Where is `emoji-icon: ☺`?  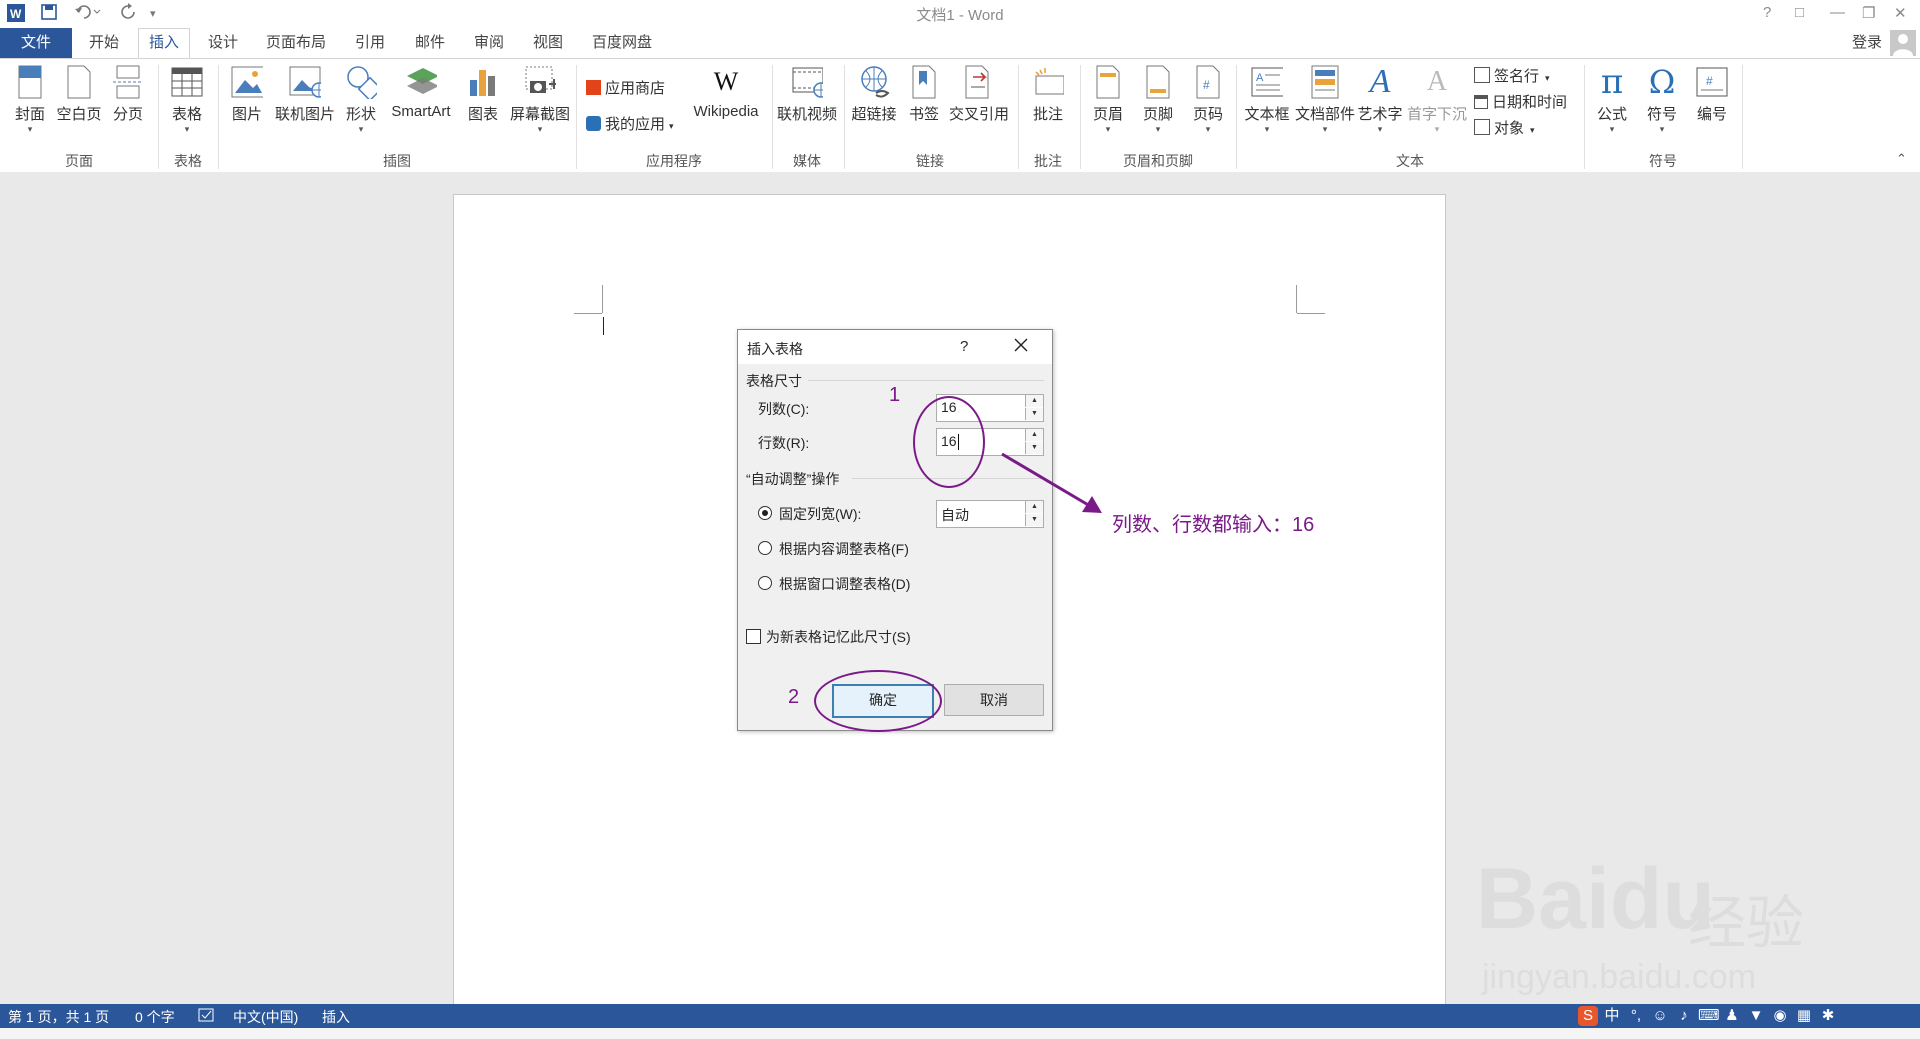
emoji-icon: ☺ is located at coordinates (1660, 1016).